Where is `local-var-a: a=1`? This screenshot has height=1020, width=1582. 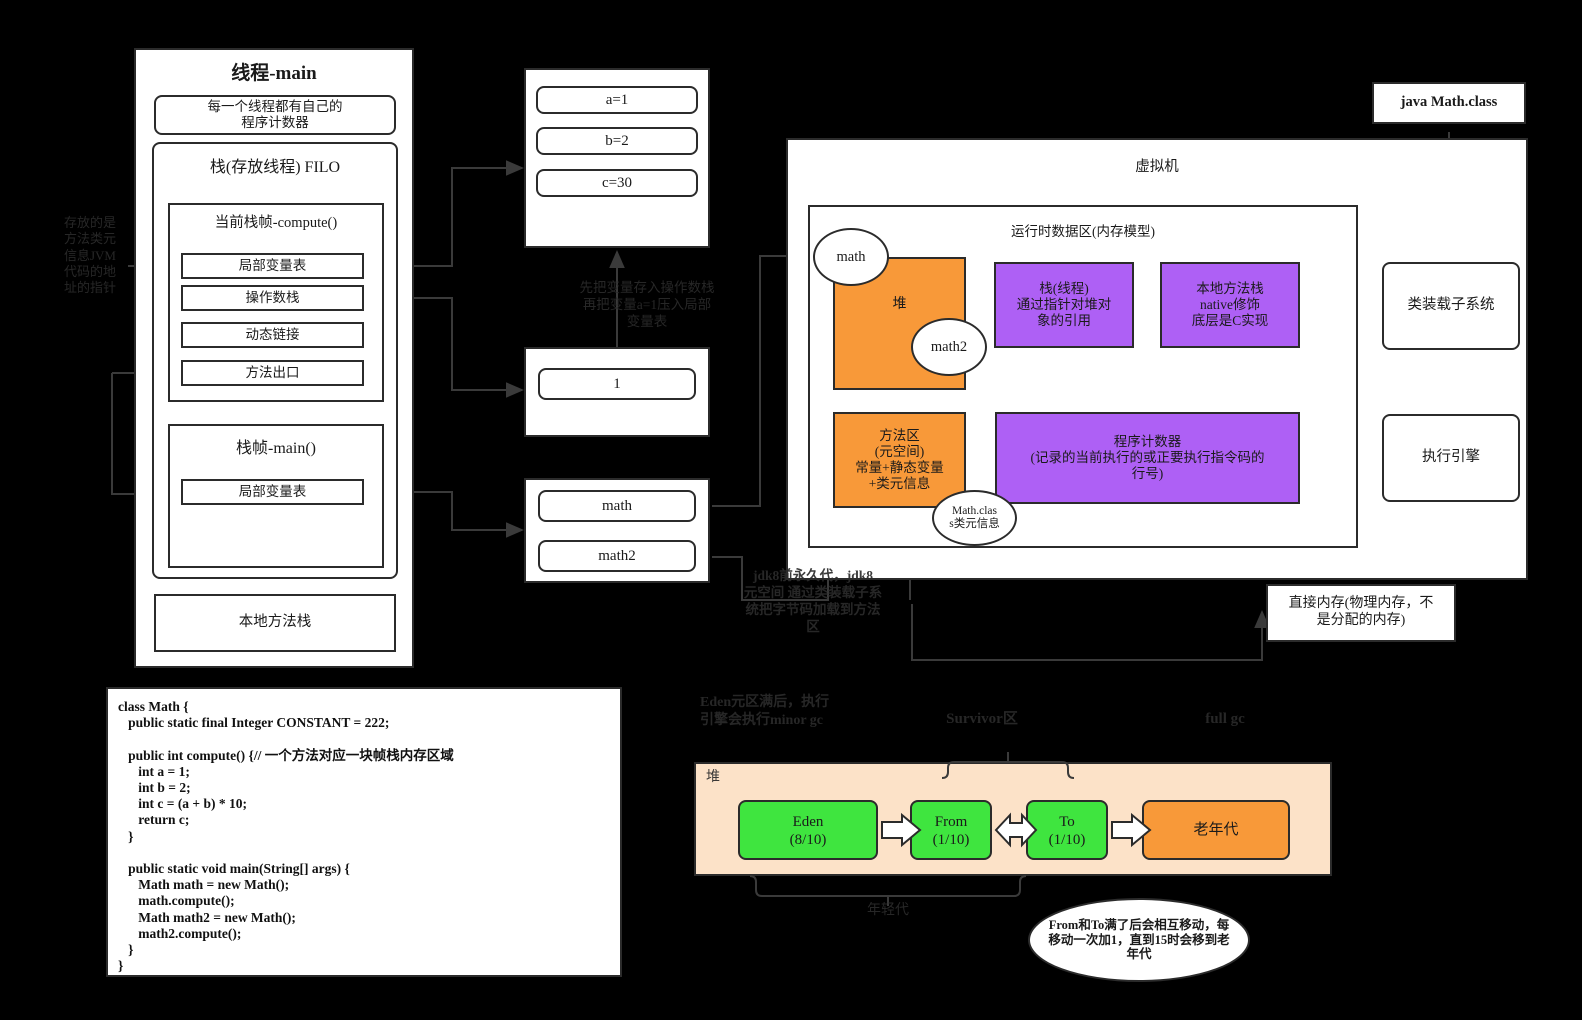 local-var-a: a=1 is located at coordinates (617, 100).